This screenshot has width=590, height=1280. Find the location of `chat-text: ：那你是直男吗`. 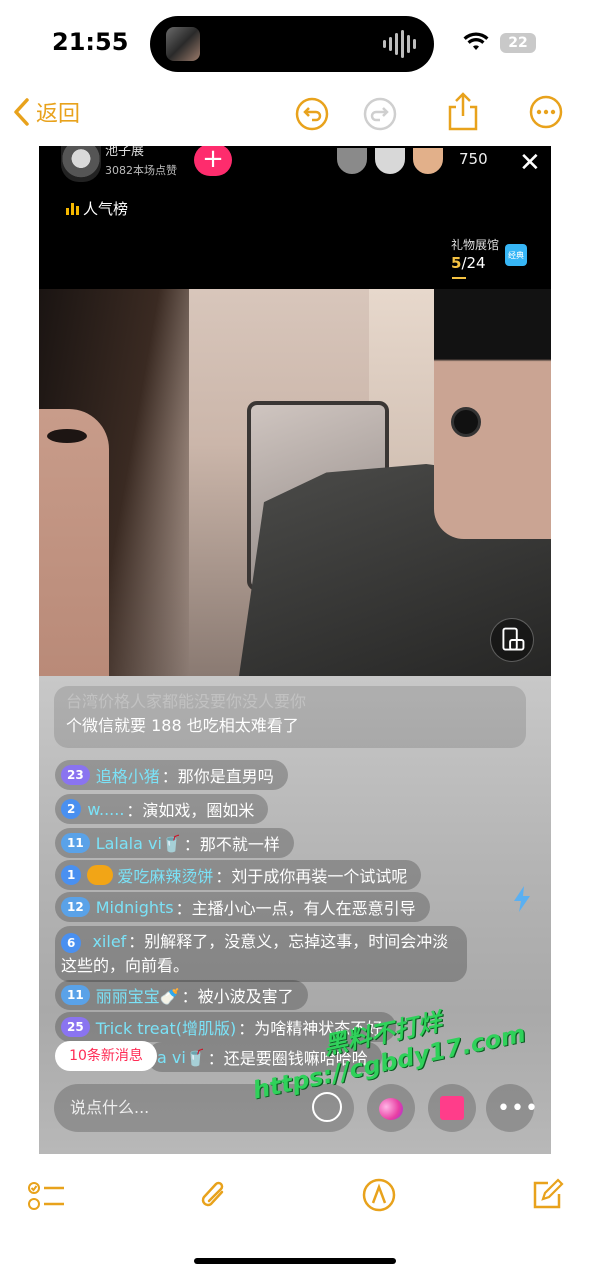

chat-text: ：那你是直男吗 is located at coordinates (217, 776).